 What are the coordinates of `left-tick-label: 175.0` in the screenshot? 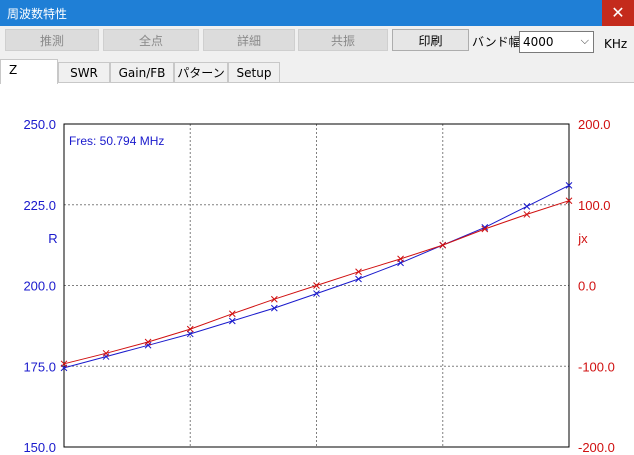 It's located at (39, 366).